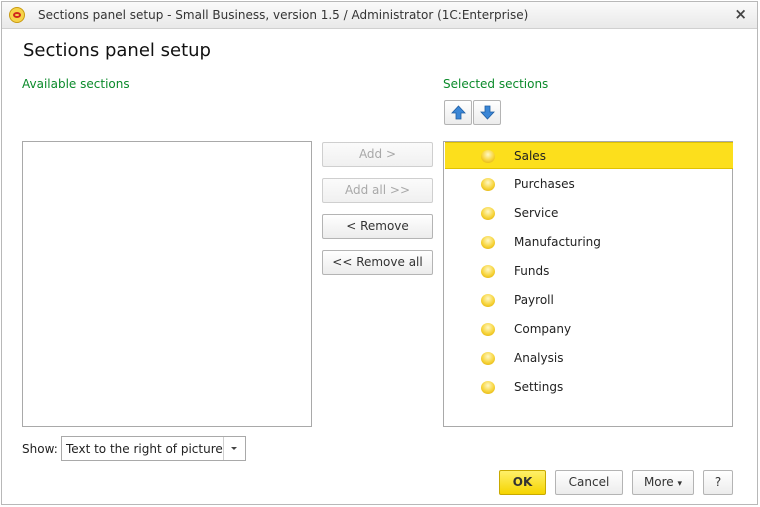 The height and width of the screenshot is (507, 760). What do you see at coordinates (544, 184) in the screenshot?
I see `list-item-label: Purchases` at bounding box center [544, 184].